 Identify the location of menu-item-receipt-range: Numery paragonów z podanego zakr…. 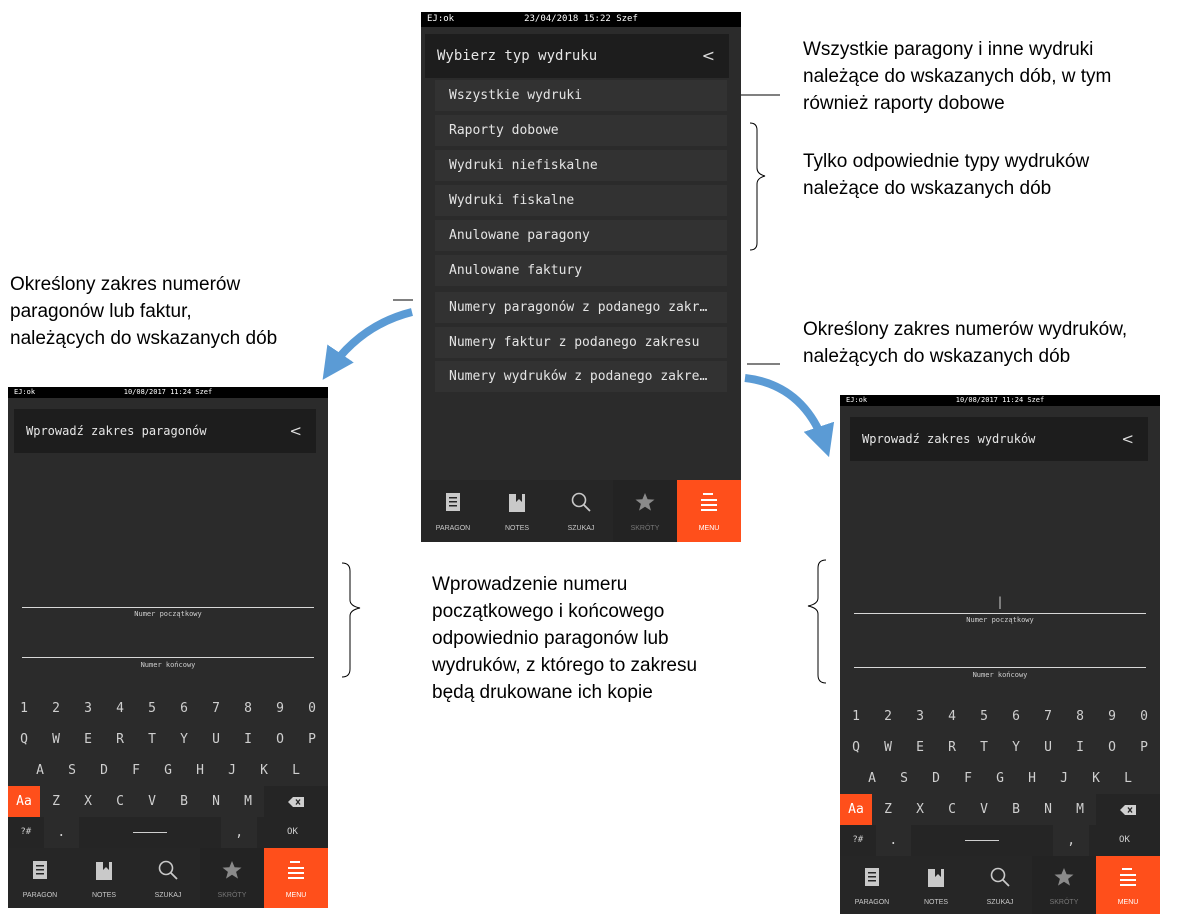
(581, 307).